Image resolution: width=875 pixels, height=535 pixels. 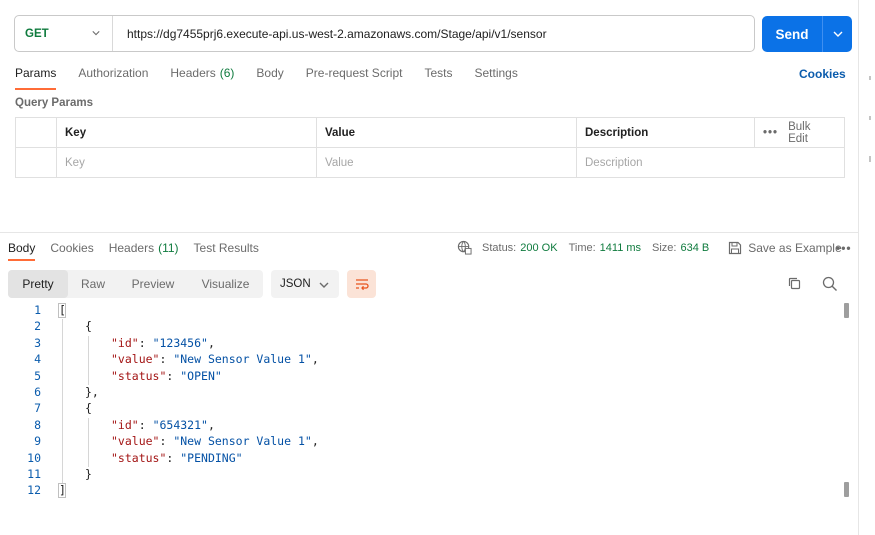 I want to click on key-column-header: Key, so click(x=187, y=132).